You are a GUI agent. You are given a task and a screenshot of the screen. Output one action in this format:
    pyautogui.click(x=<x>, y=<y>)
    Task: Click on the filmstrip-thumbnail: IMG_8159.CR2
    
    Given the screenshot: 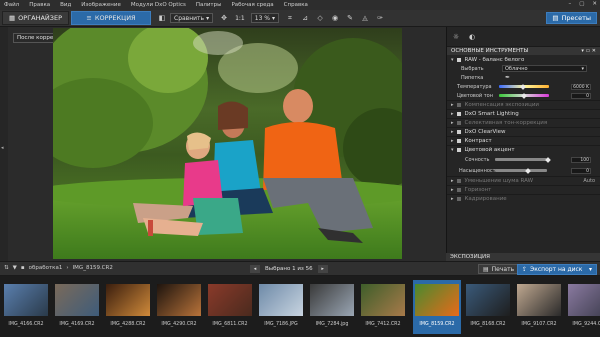 What is the action you would take?
    pyautogui.click(x=437, y=307)
    